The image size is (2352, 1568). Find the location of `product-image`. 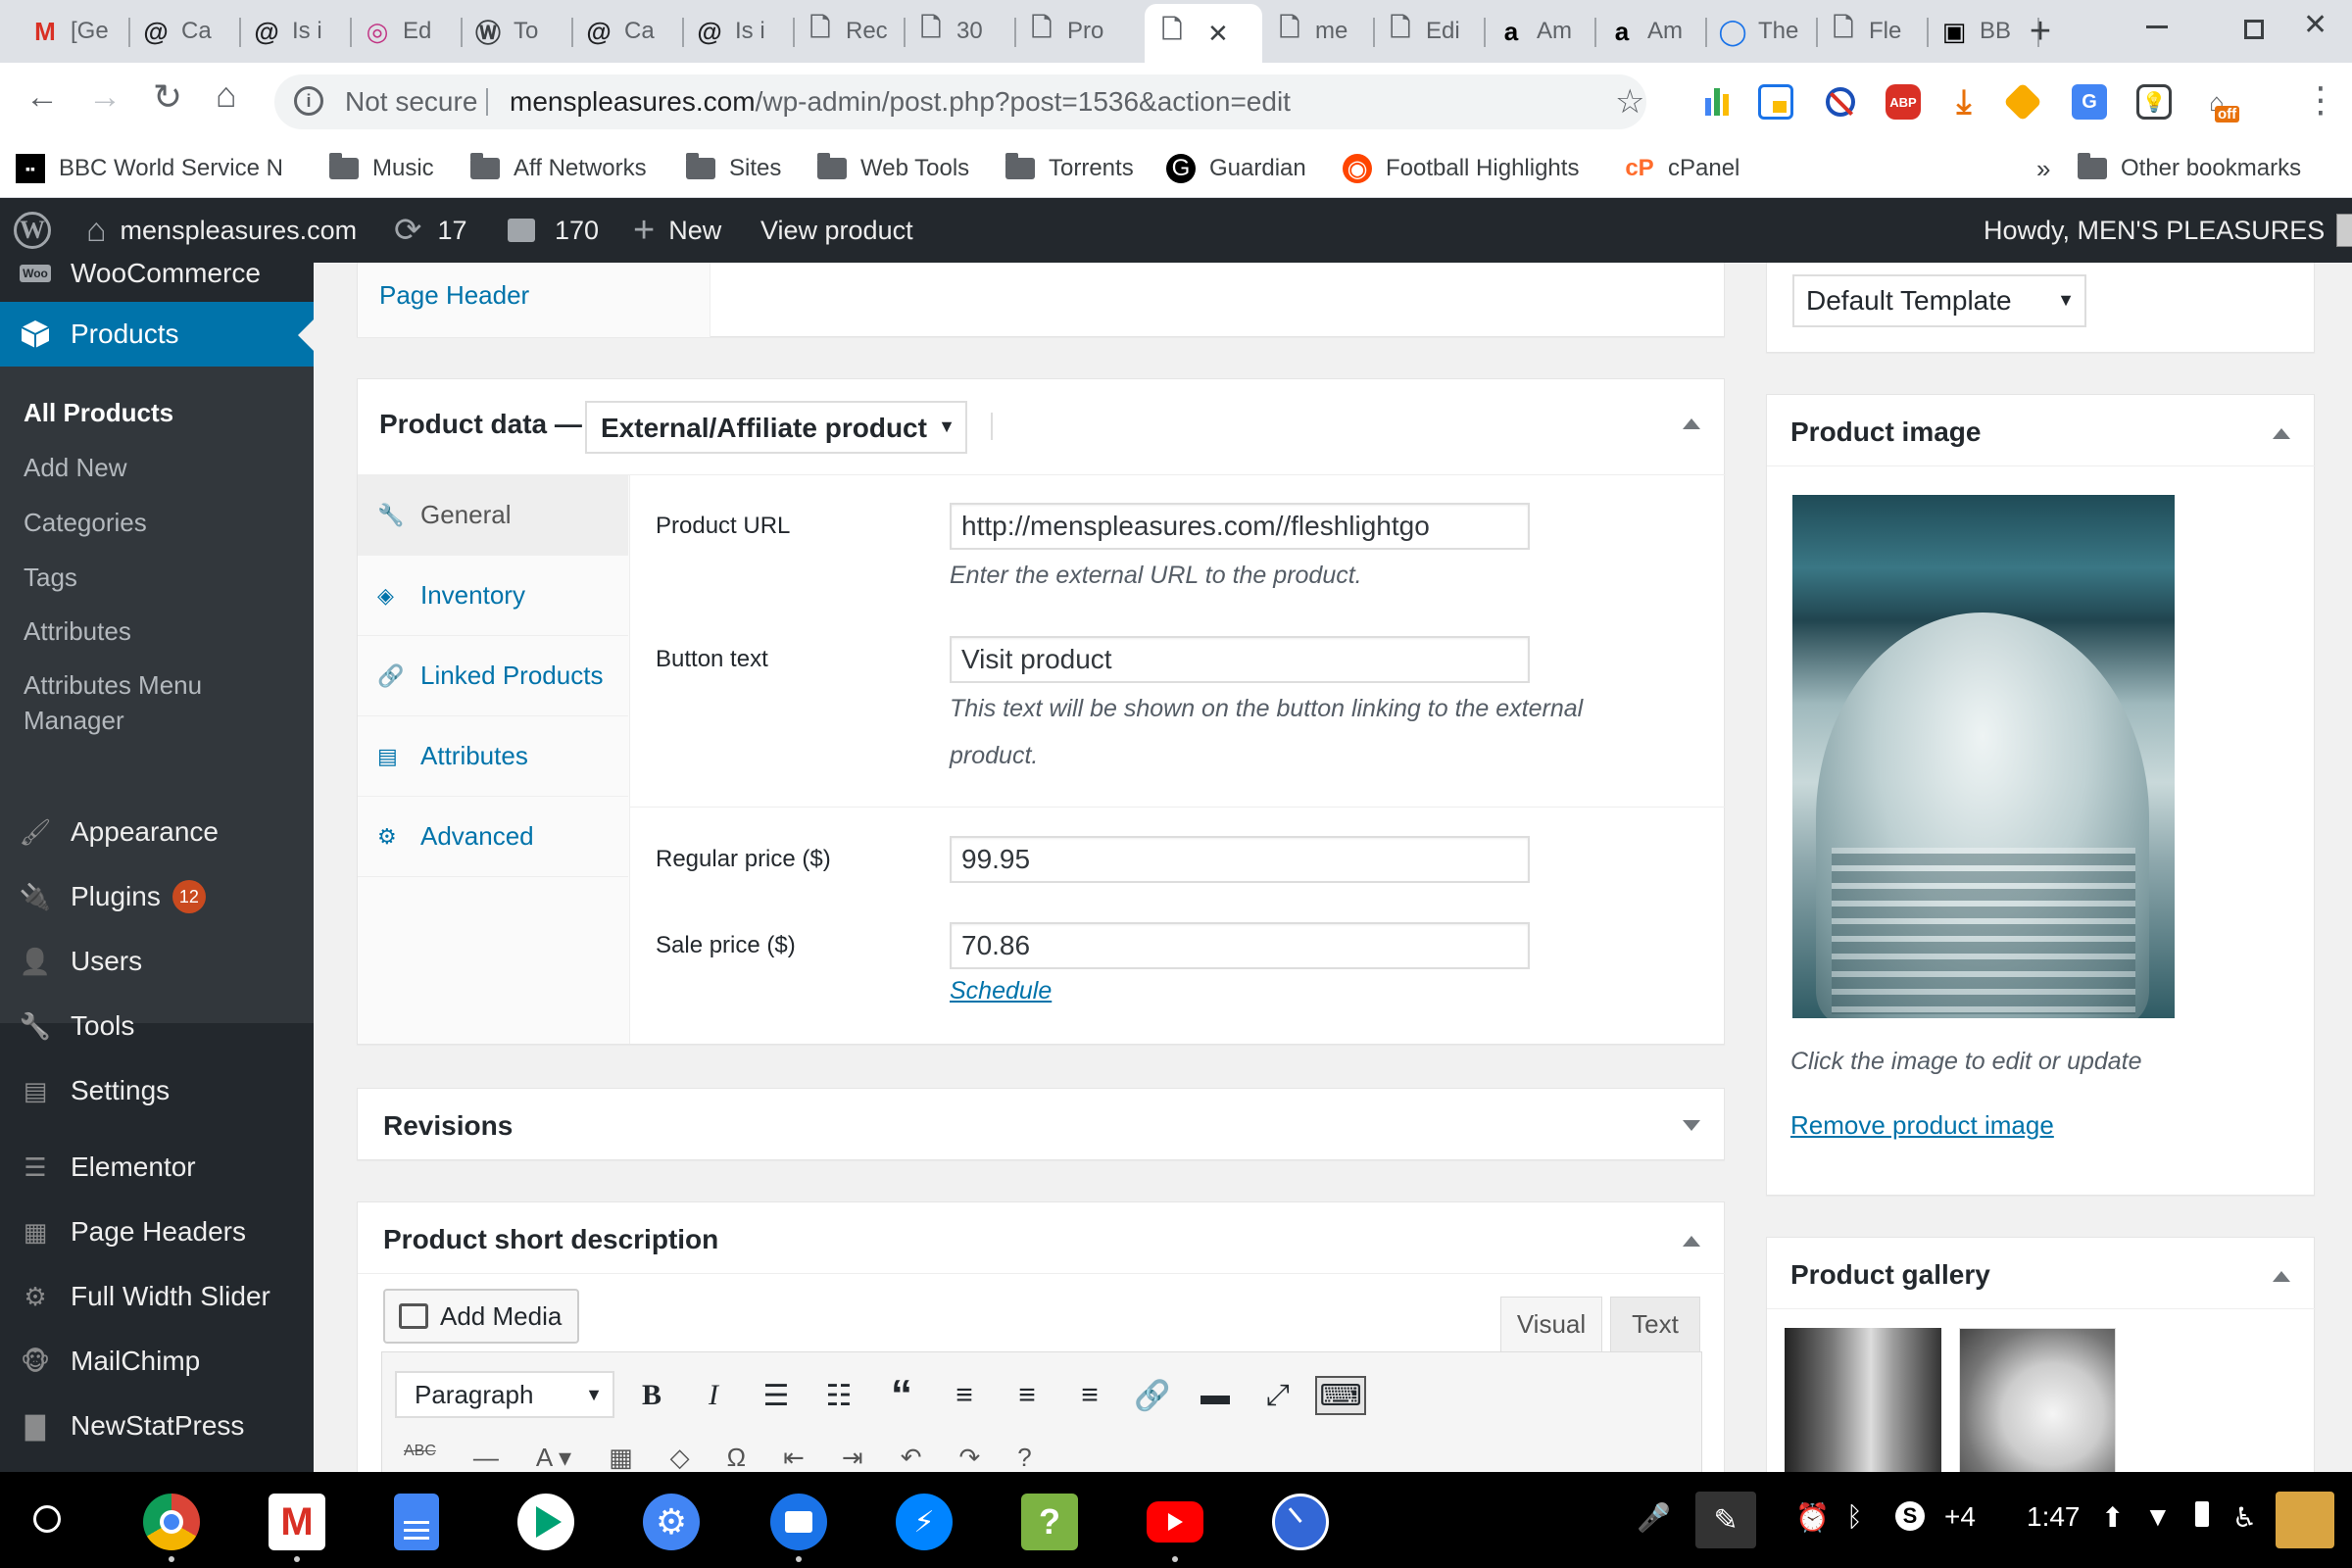

product-image is located at coordinates (1983, 756).